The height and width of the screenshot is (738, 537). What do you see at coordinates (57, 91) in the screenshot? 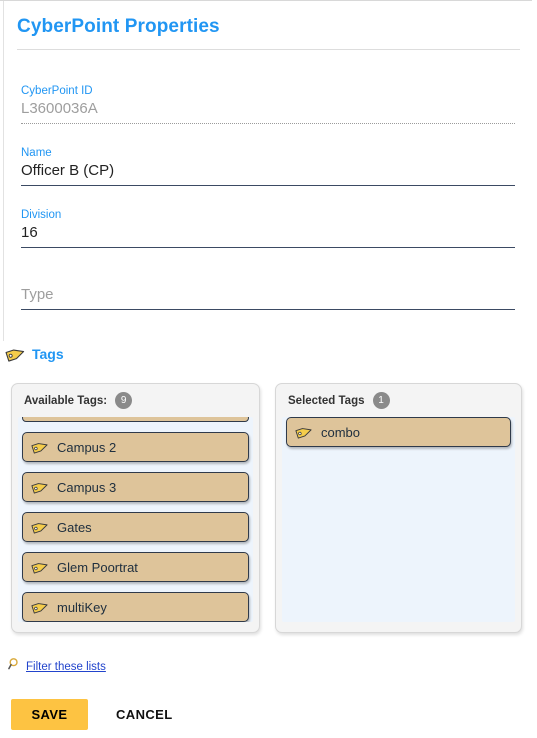
I see `field-label-cyberpoint-id: CyberPoint ID` at bounding box center [57, 91].